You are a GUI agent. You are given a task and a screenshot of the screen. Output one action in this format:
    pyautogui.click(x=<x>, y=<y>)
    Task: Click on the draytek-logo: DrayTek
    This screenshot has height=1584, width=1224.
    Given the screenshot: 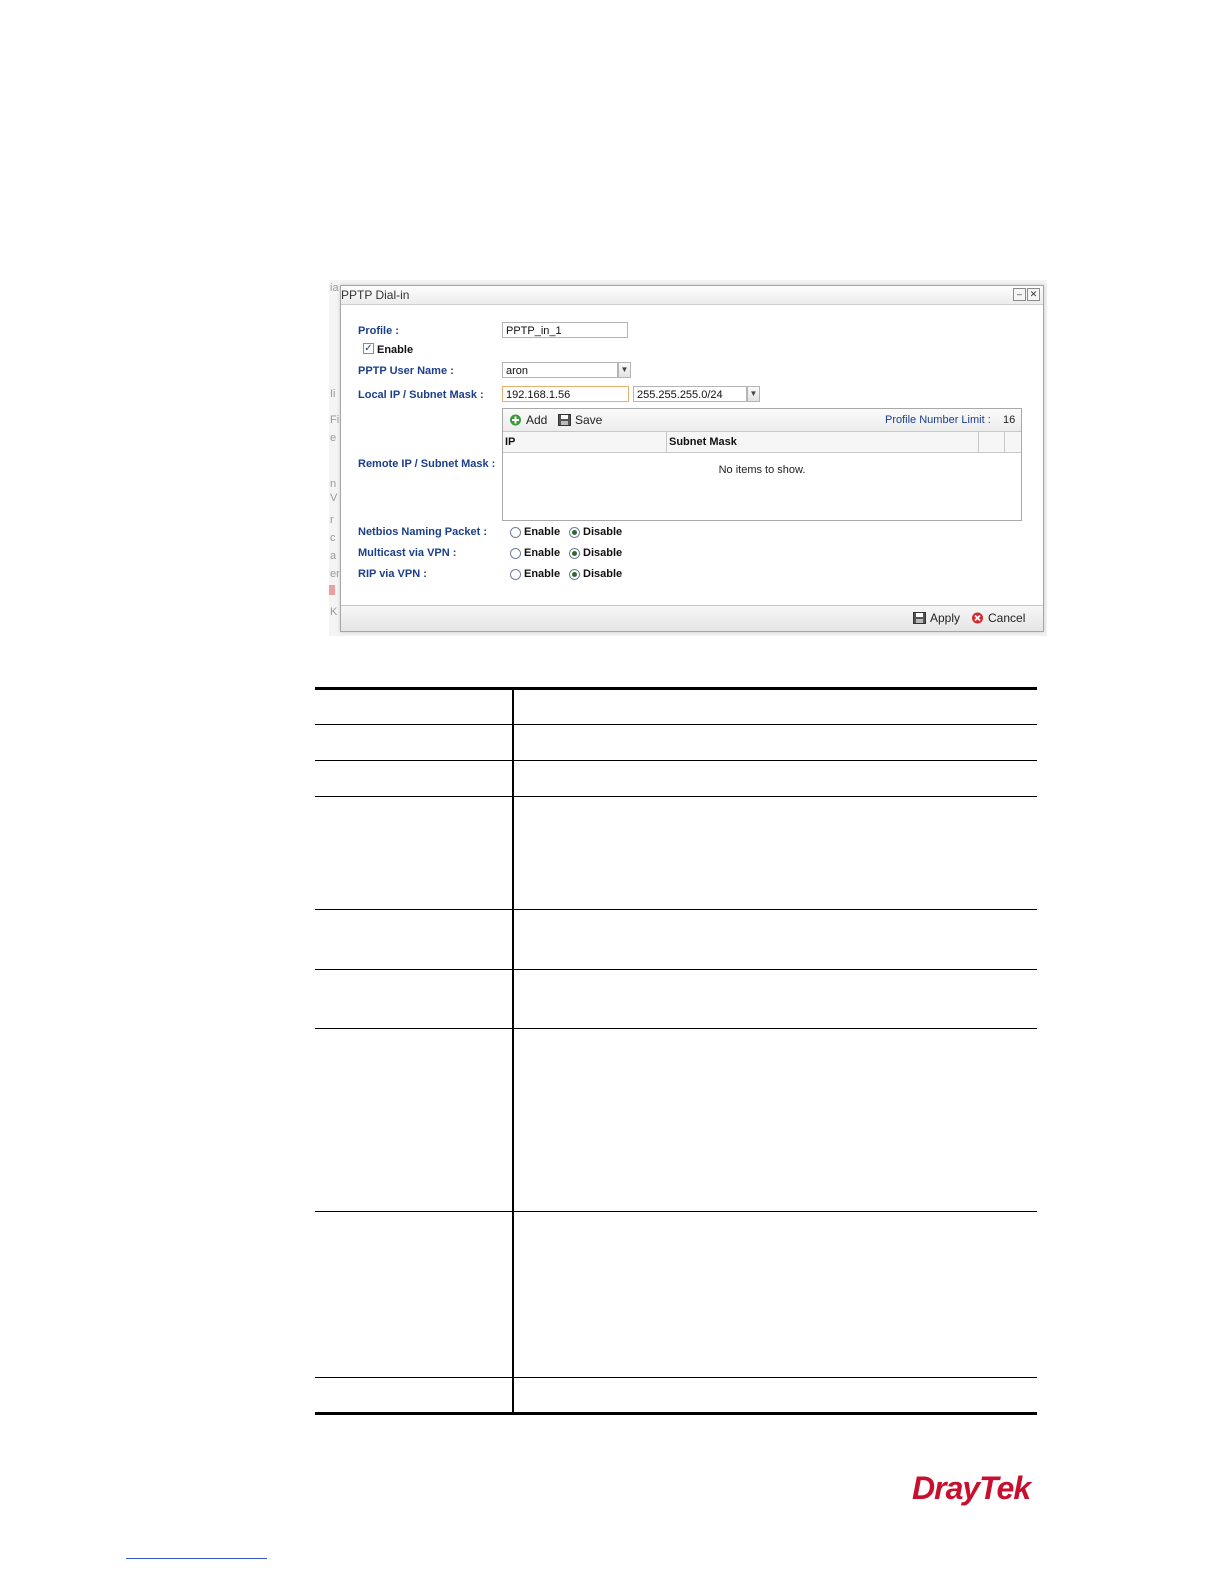 What is the action you would take?
    pyautogui.click(x=971, y=1488)
    